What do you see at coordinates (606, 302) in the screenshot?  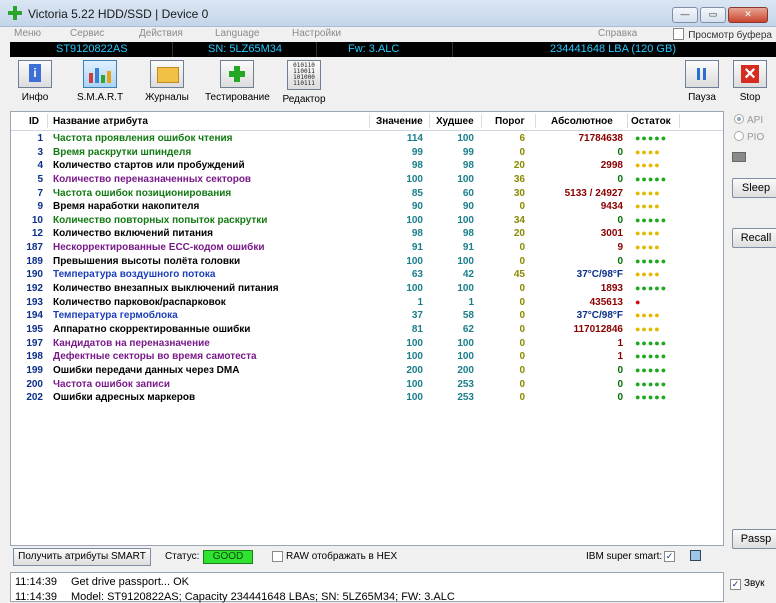 I see `attr-raw: 435613` at bounding box center [606, 302].